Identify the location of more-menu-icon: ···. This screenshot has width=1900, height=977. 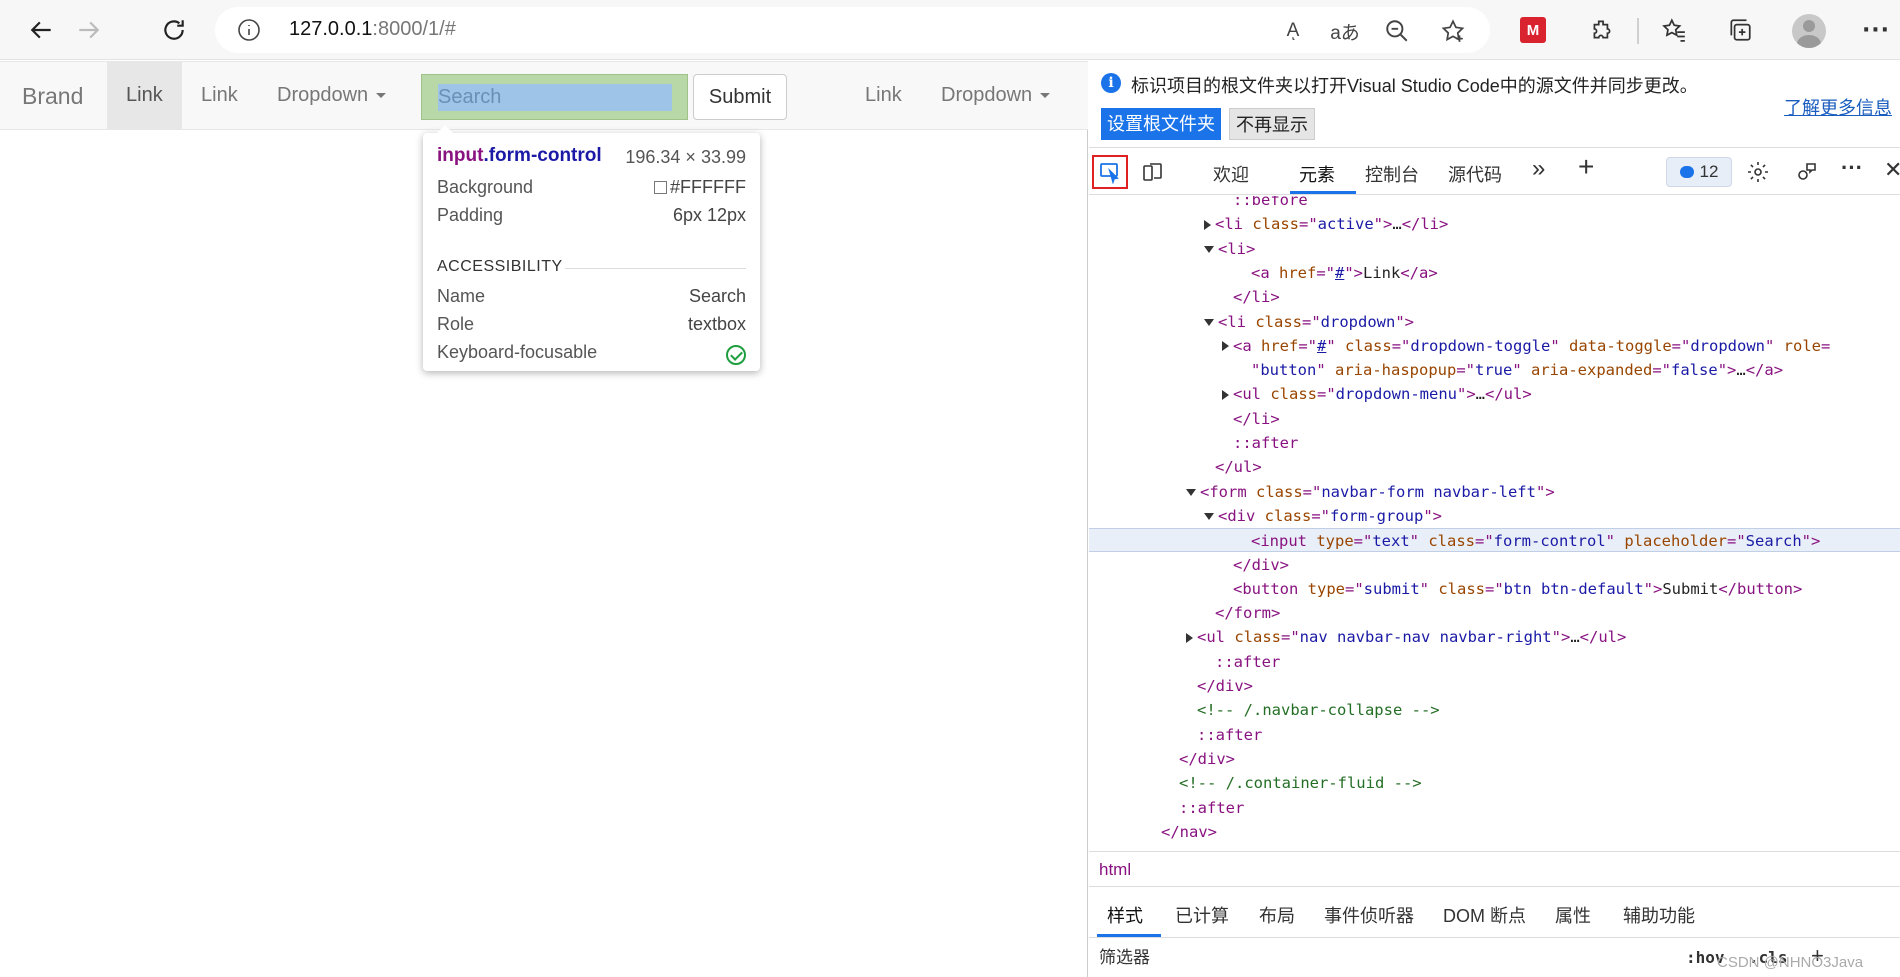
(1876, 30).